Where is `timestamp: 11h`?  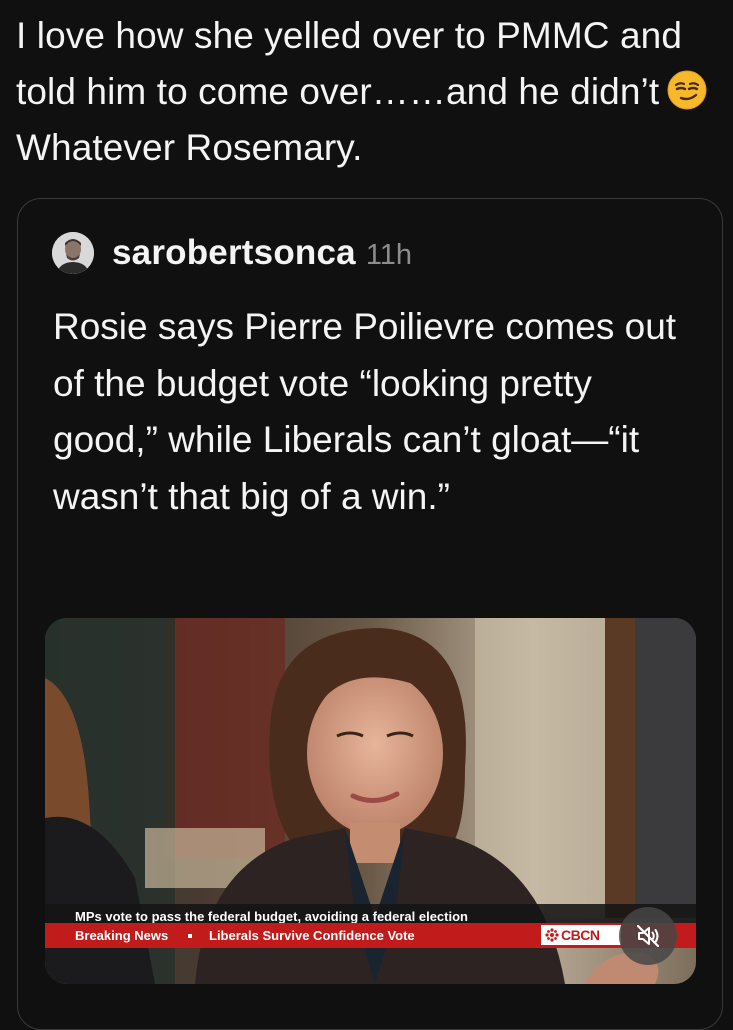 timestamp: 11h is located at coordinates (389, 254).